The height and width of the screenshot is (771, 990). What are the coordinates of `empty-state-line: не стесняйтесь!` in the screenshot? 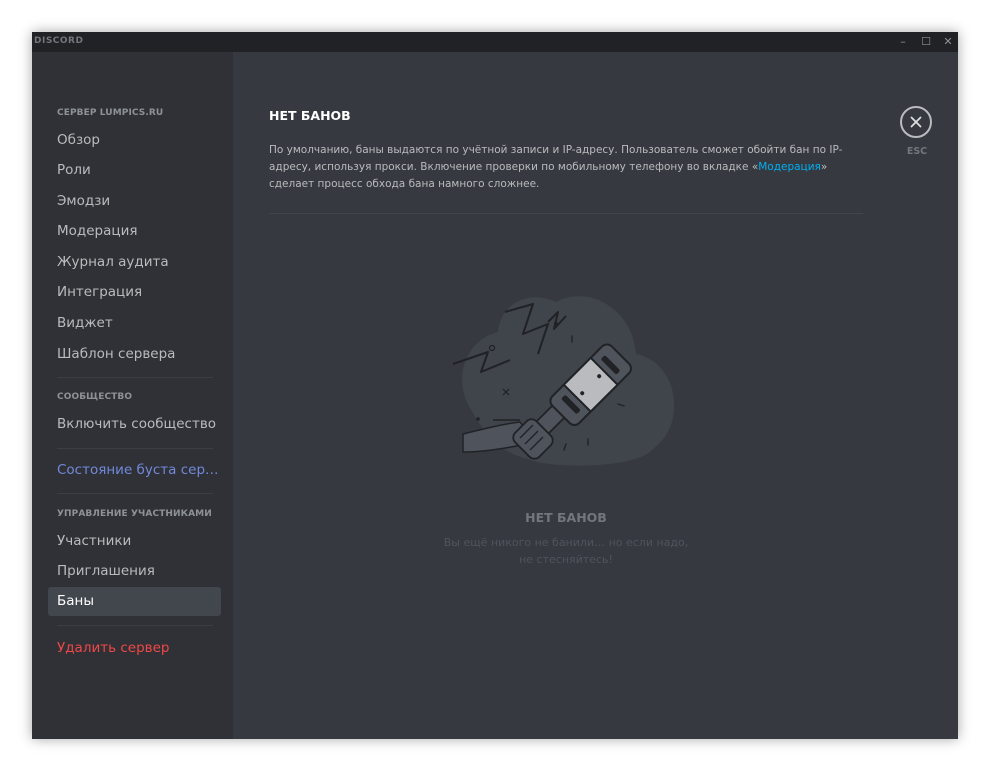 It's located at (566, 559).